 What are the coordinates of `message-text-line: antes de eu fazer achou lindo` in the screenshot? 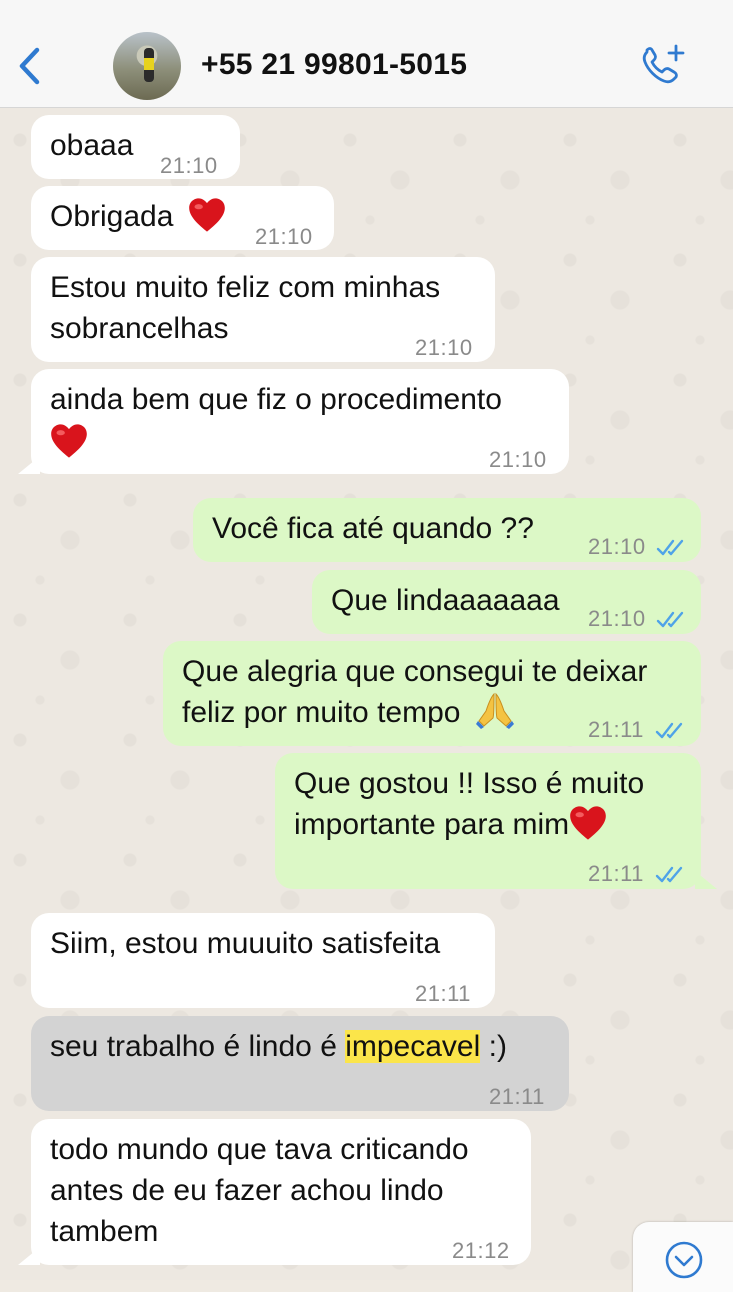 It's located at (247, 1190).